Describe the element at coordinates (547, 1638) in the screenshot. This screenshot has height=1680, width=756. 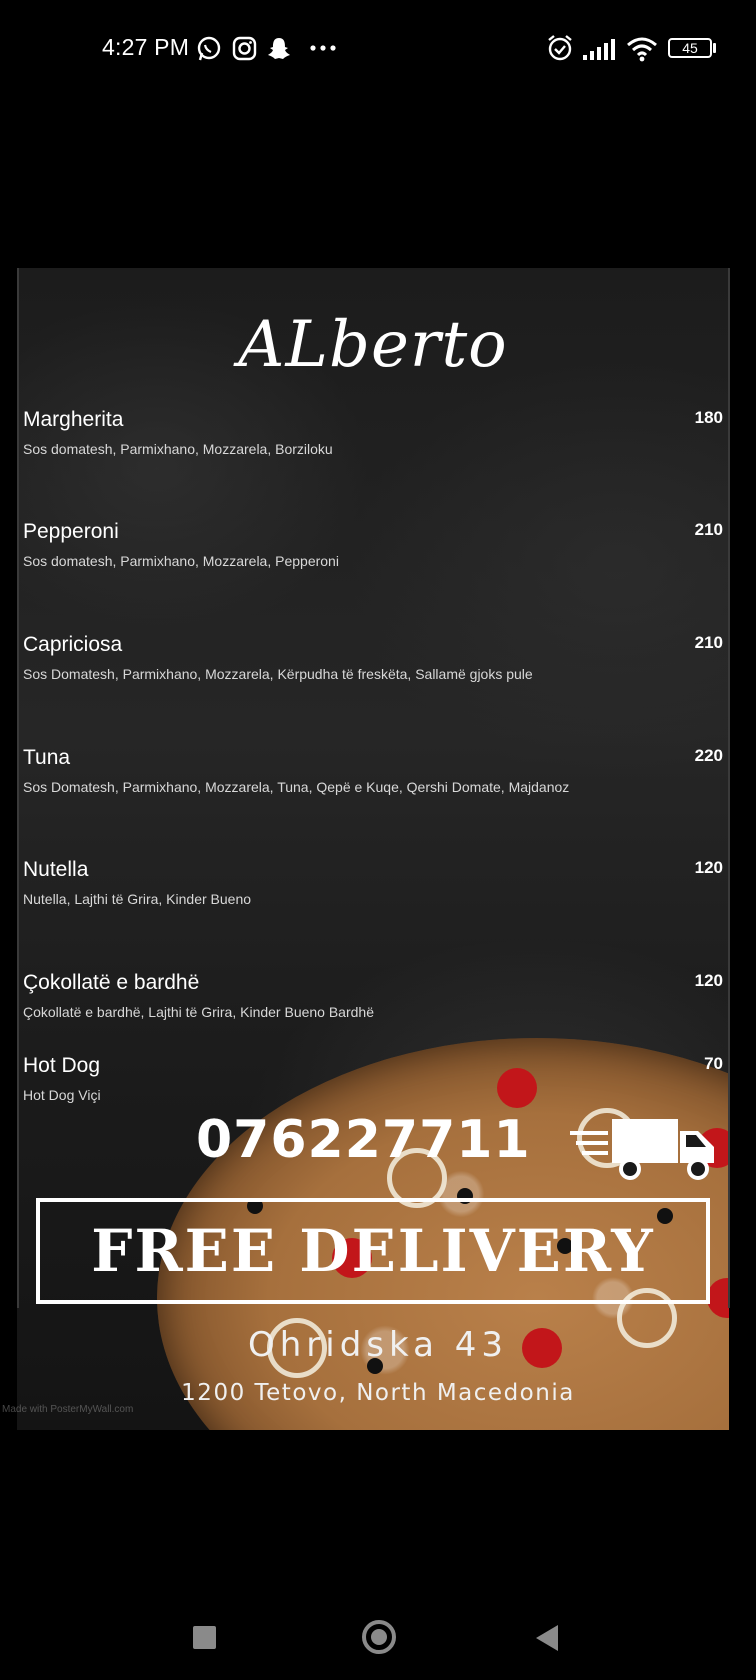
I see `back-icon` at that location.